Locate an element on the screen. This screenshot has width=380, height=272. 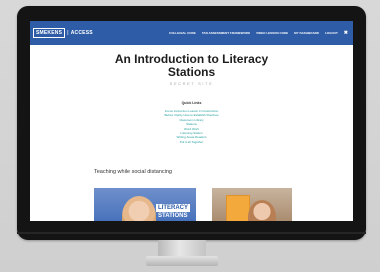
logo-brand: SMEKENS is located at coordinates (49, 33).